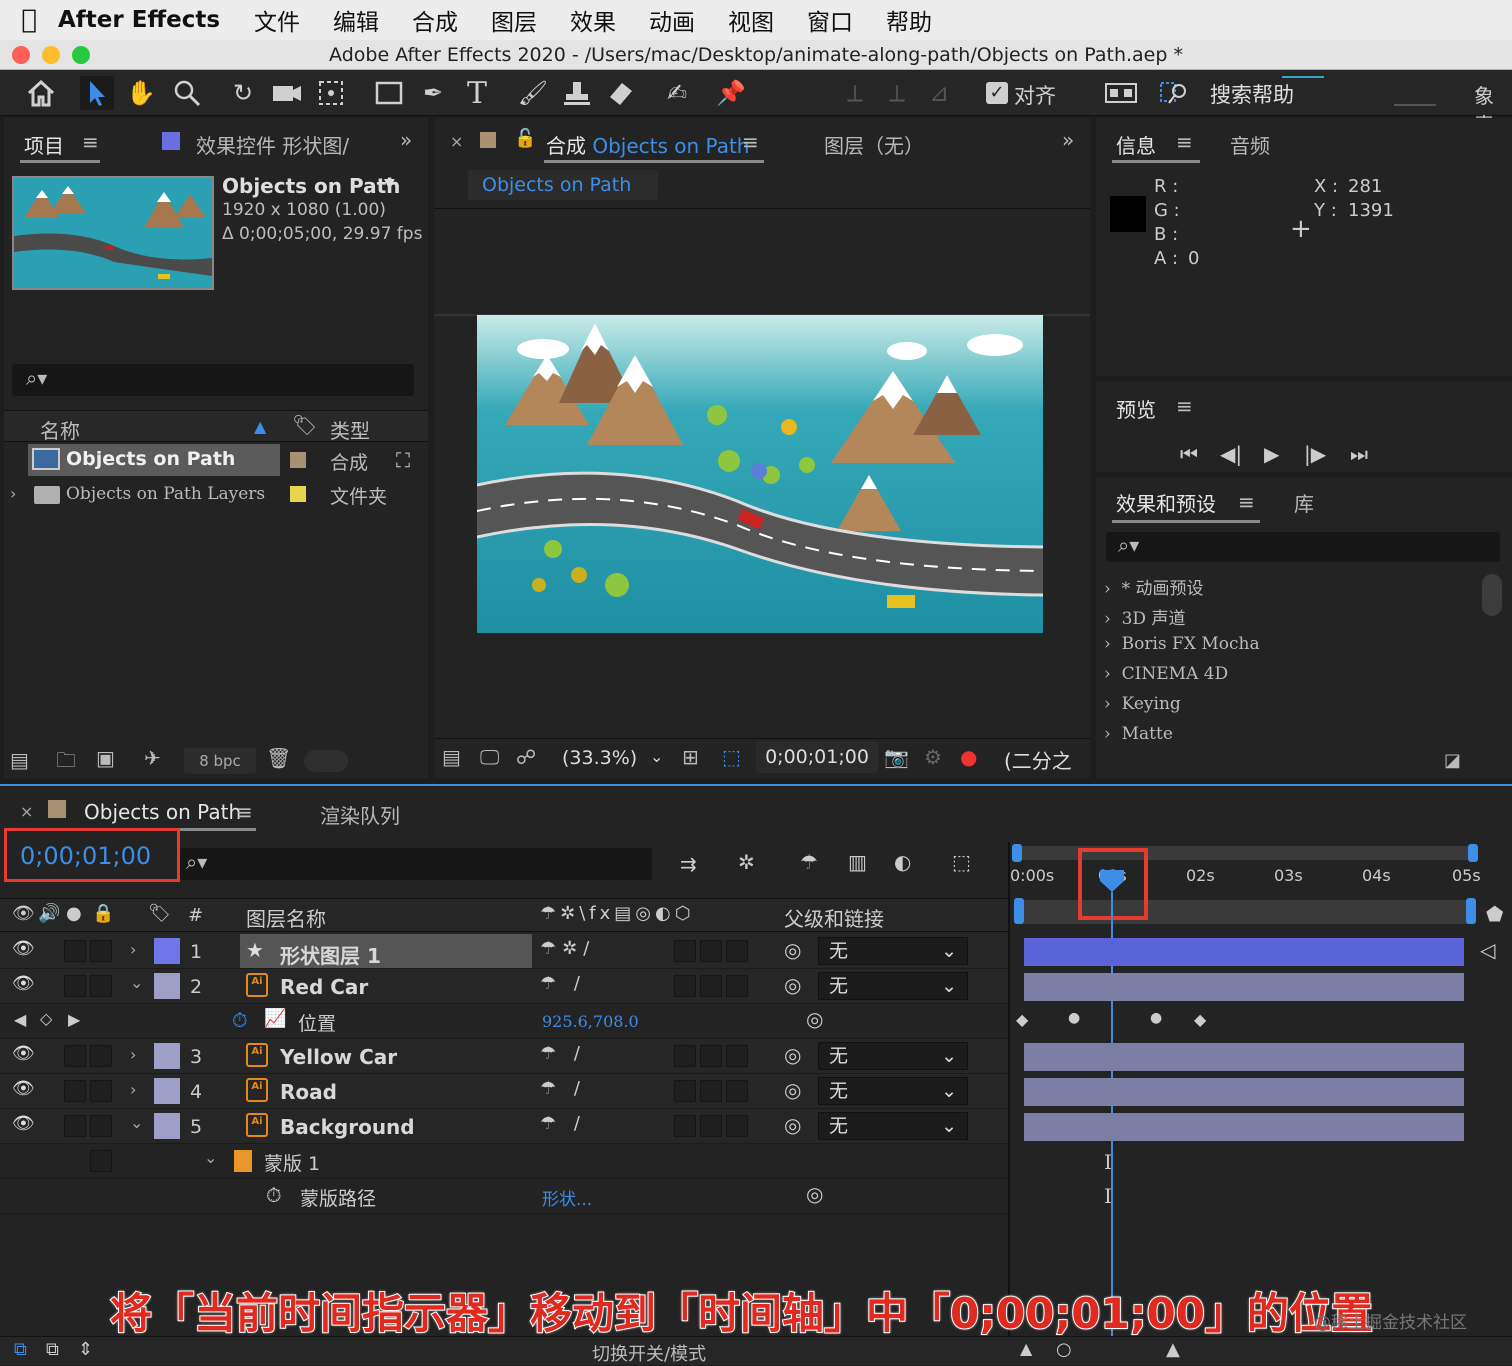 The width and height of the screenshot is (1512, 1366). I want to click on world-axis-icon: ⟂, so click(897, 93).